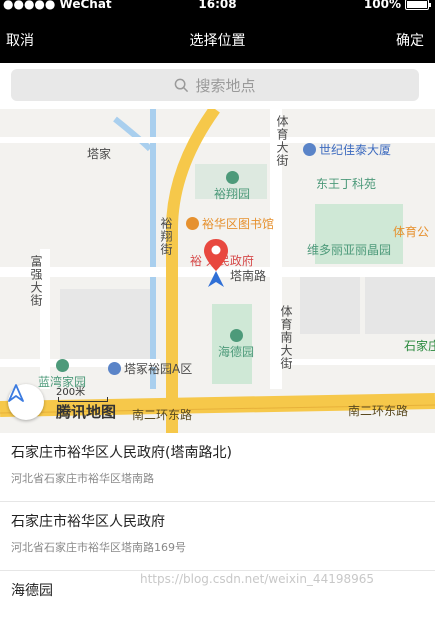  Describe the element at coordinates (410, 40) in the screenshot. I see `confirm-button: 确定` at that location.